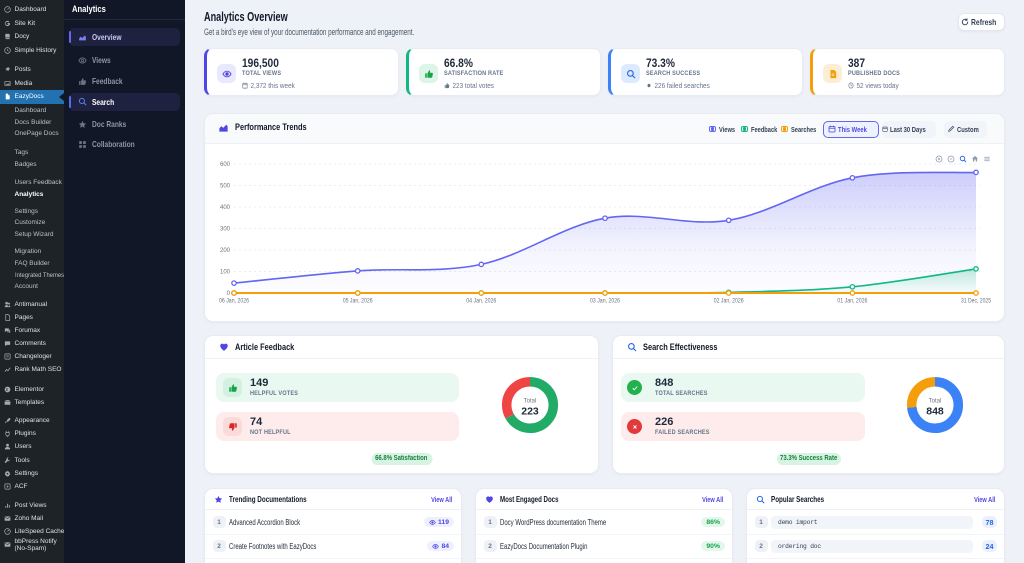 The image size is (1024, 563). I want to click on svg-text: 03 Jan, 2026, so click(605, 301).